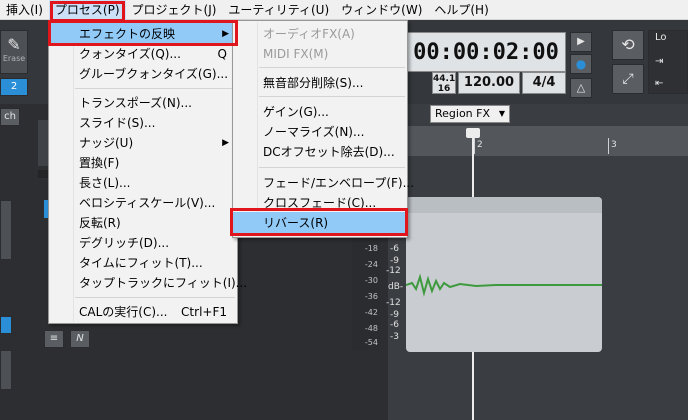 The height and width of the screenshot is (420, 688). What do you see at coordinates (444, 79) in the screenshot?
I see `sample-rate: 44.1` at bounding box center [444, 79].